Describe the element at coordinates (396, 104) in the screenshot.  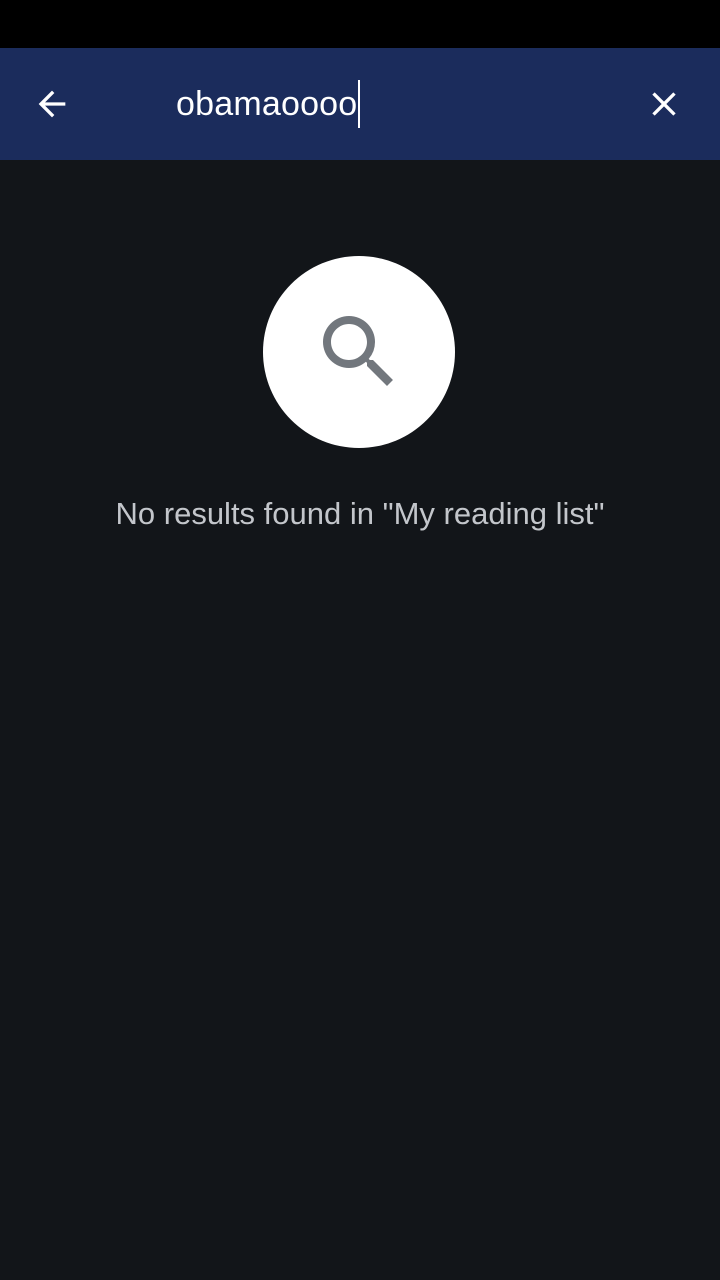
I see `search-input: obamaoooo` at that location.